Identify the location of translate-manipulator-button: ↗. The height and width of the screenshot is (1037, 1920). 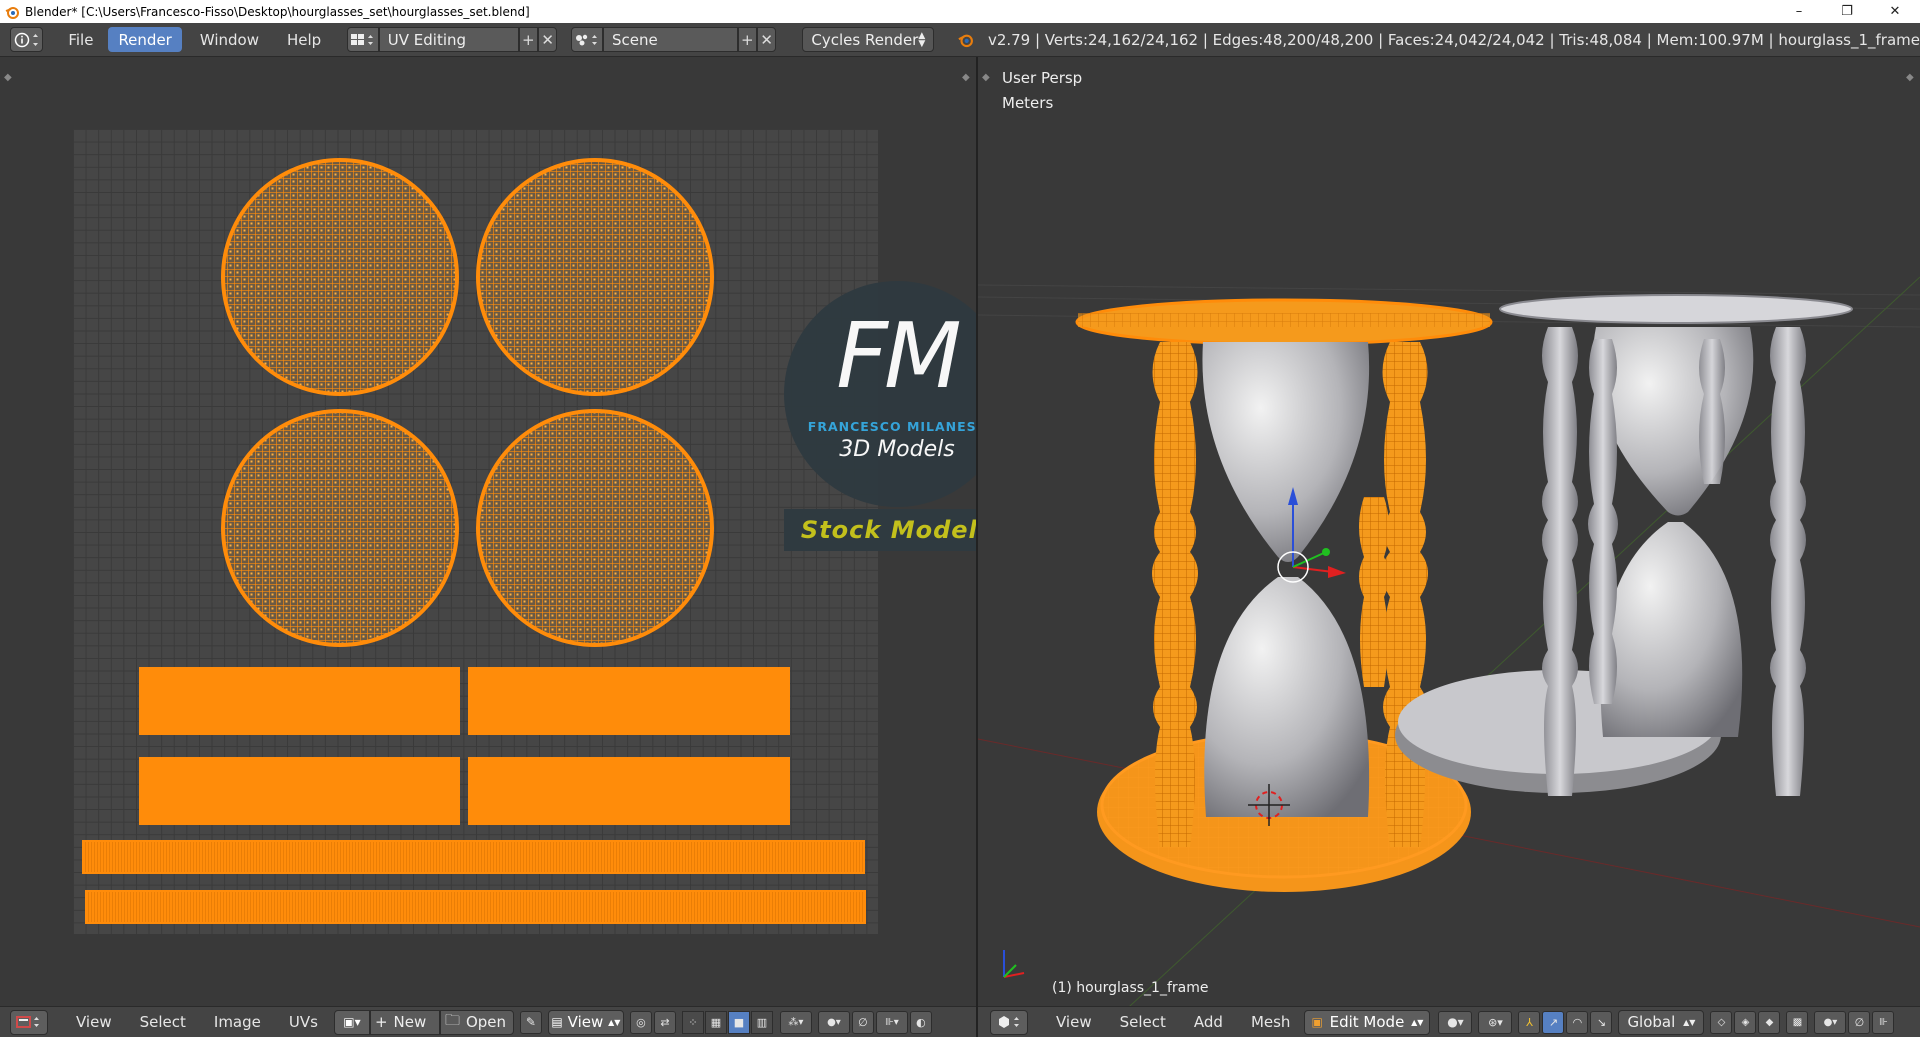
(1553, 1022).